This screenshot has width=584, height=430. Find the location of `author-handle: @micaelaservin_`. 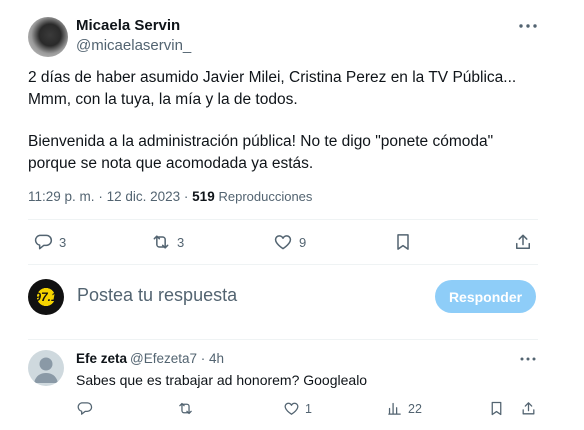

author-handle: @micaelaservin_ is located at coordinates (133, 45).